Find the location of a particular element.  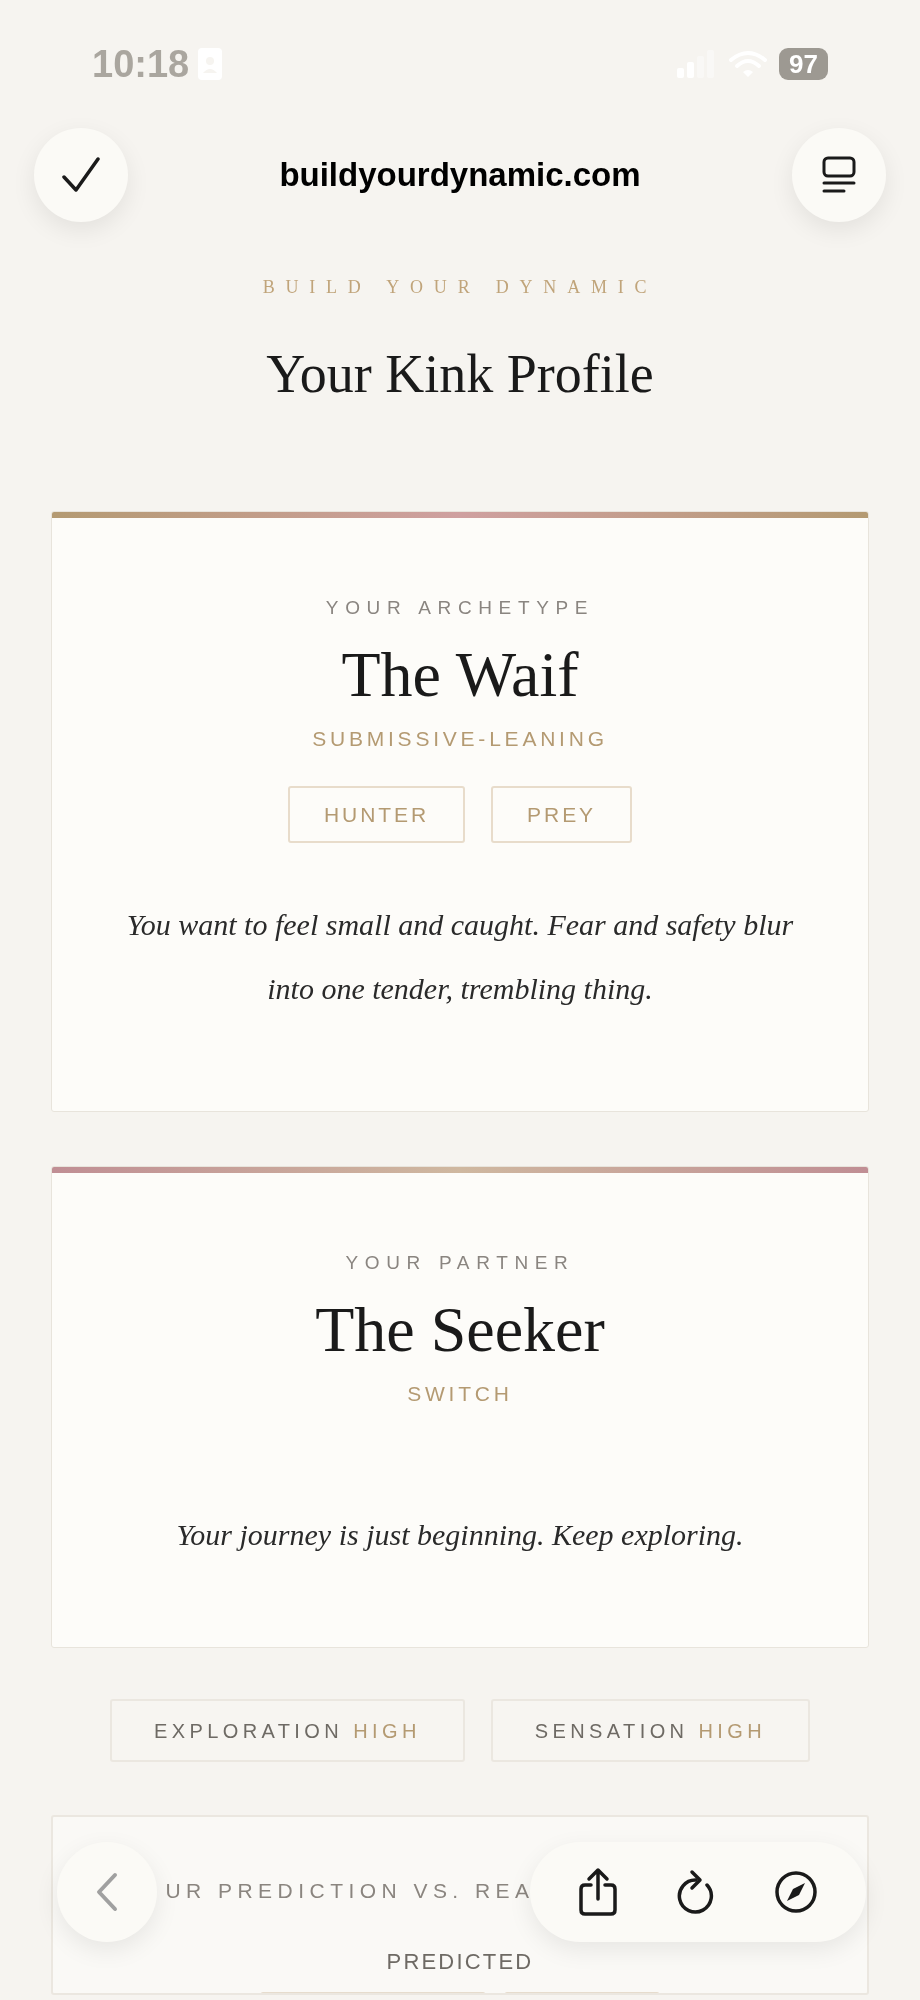

battery-indicator: 97 is located at coordinates (803, 64).